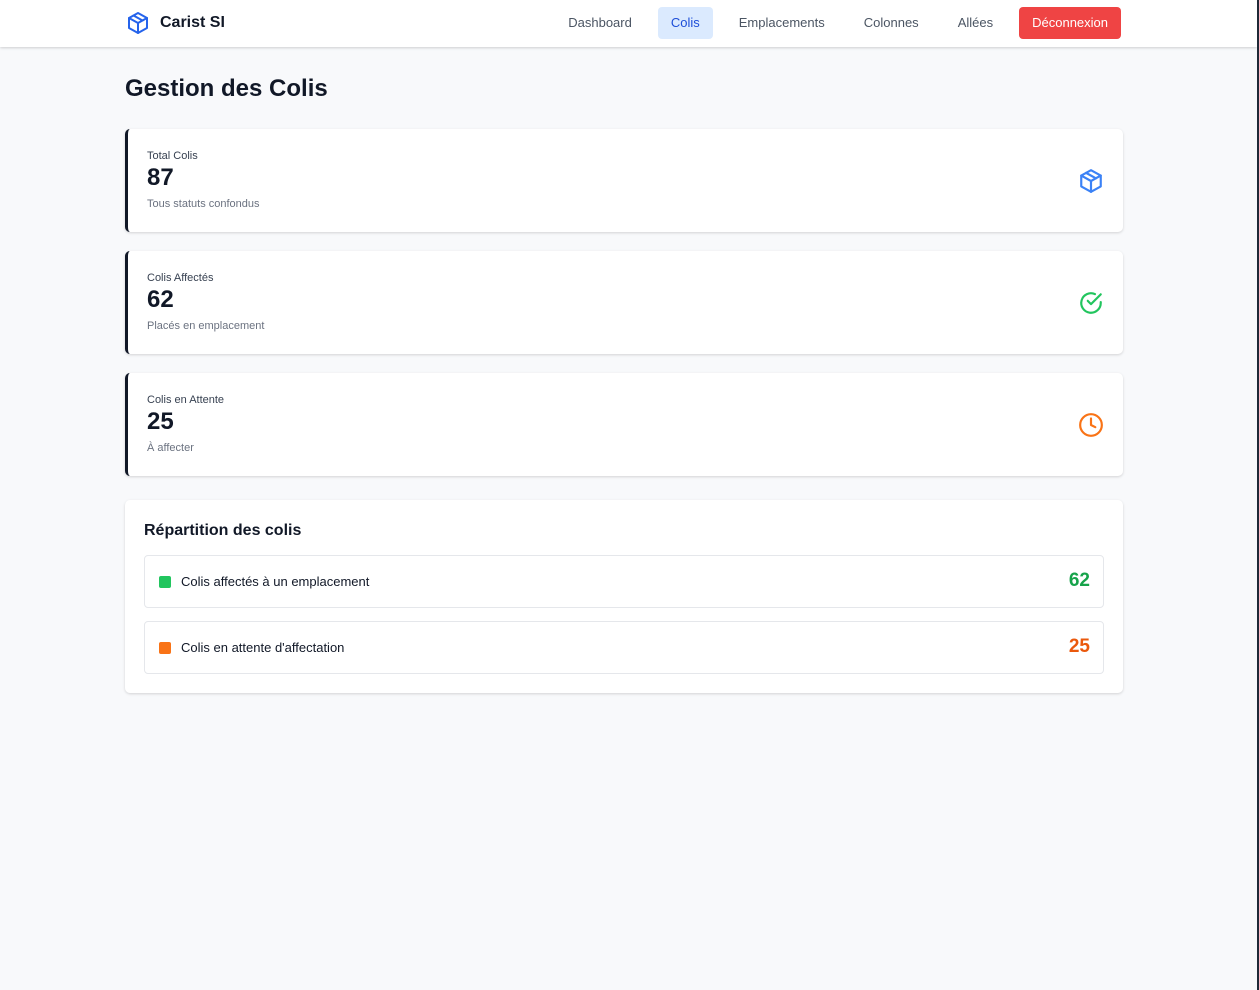  I want to click on repartition-row-attente: Colis en attente d'affectation 25, so click(624, 647).